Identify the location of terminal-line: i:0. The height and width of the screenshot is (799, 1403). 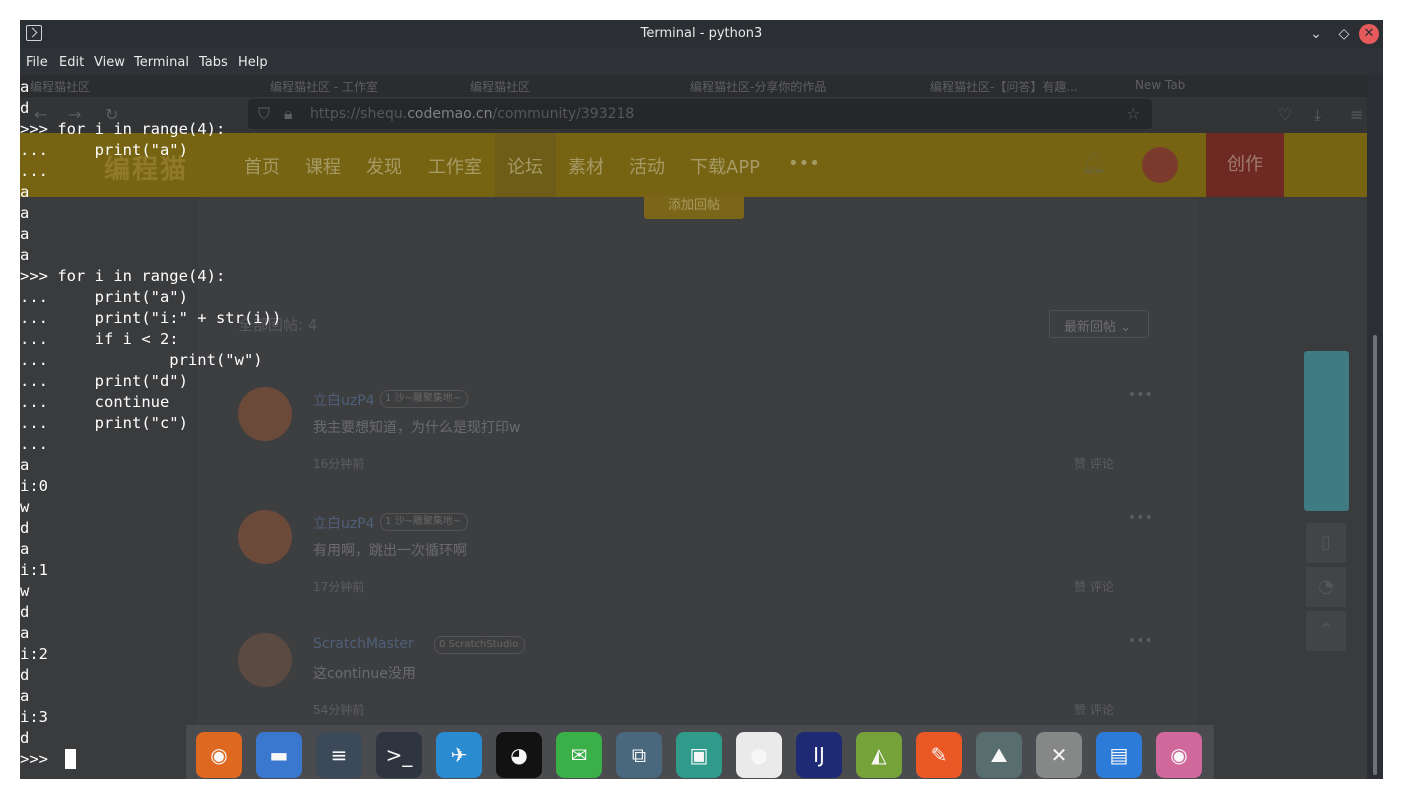
(34, 486).